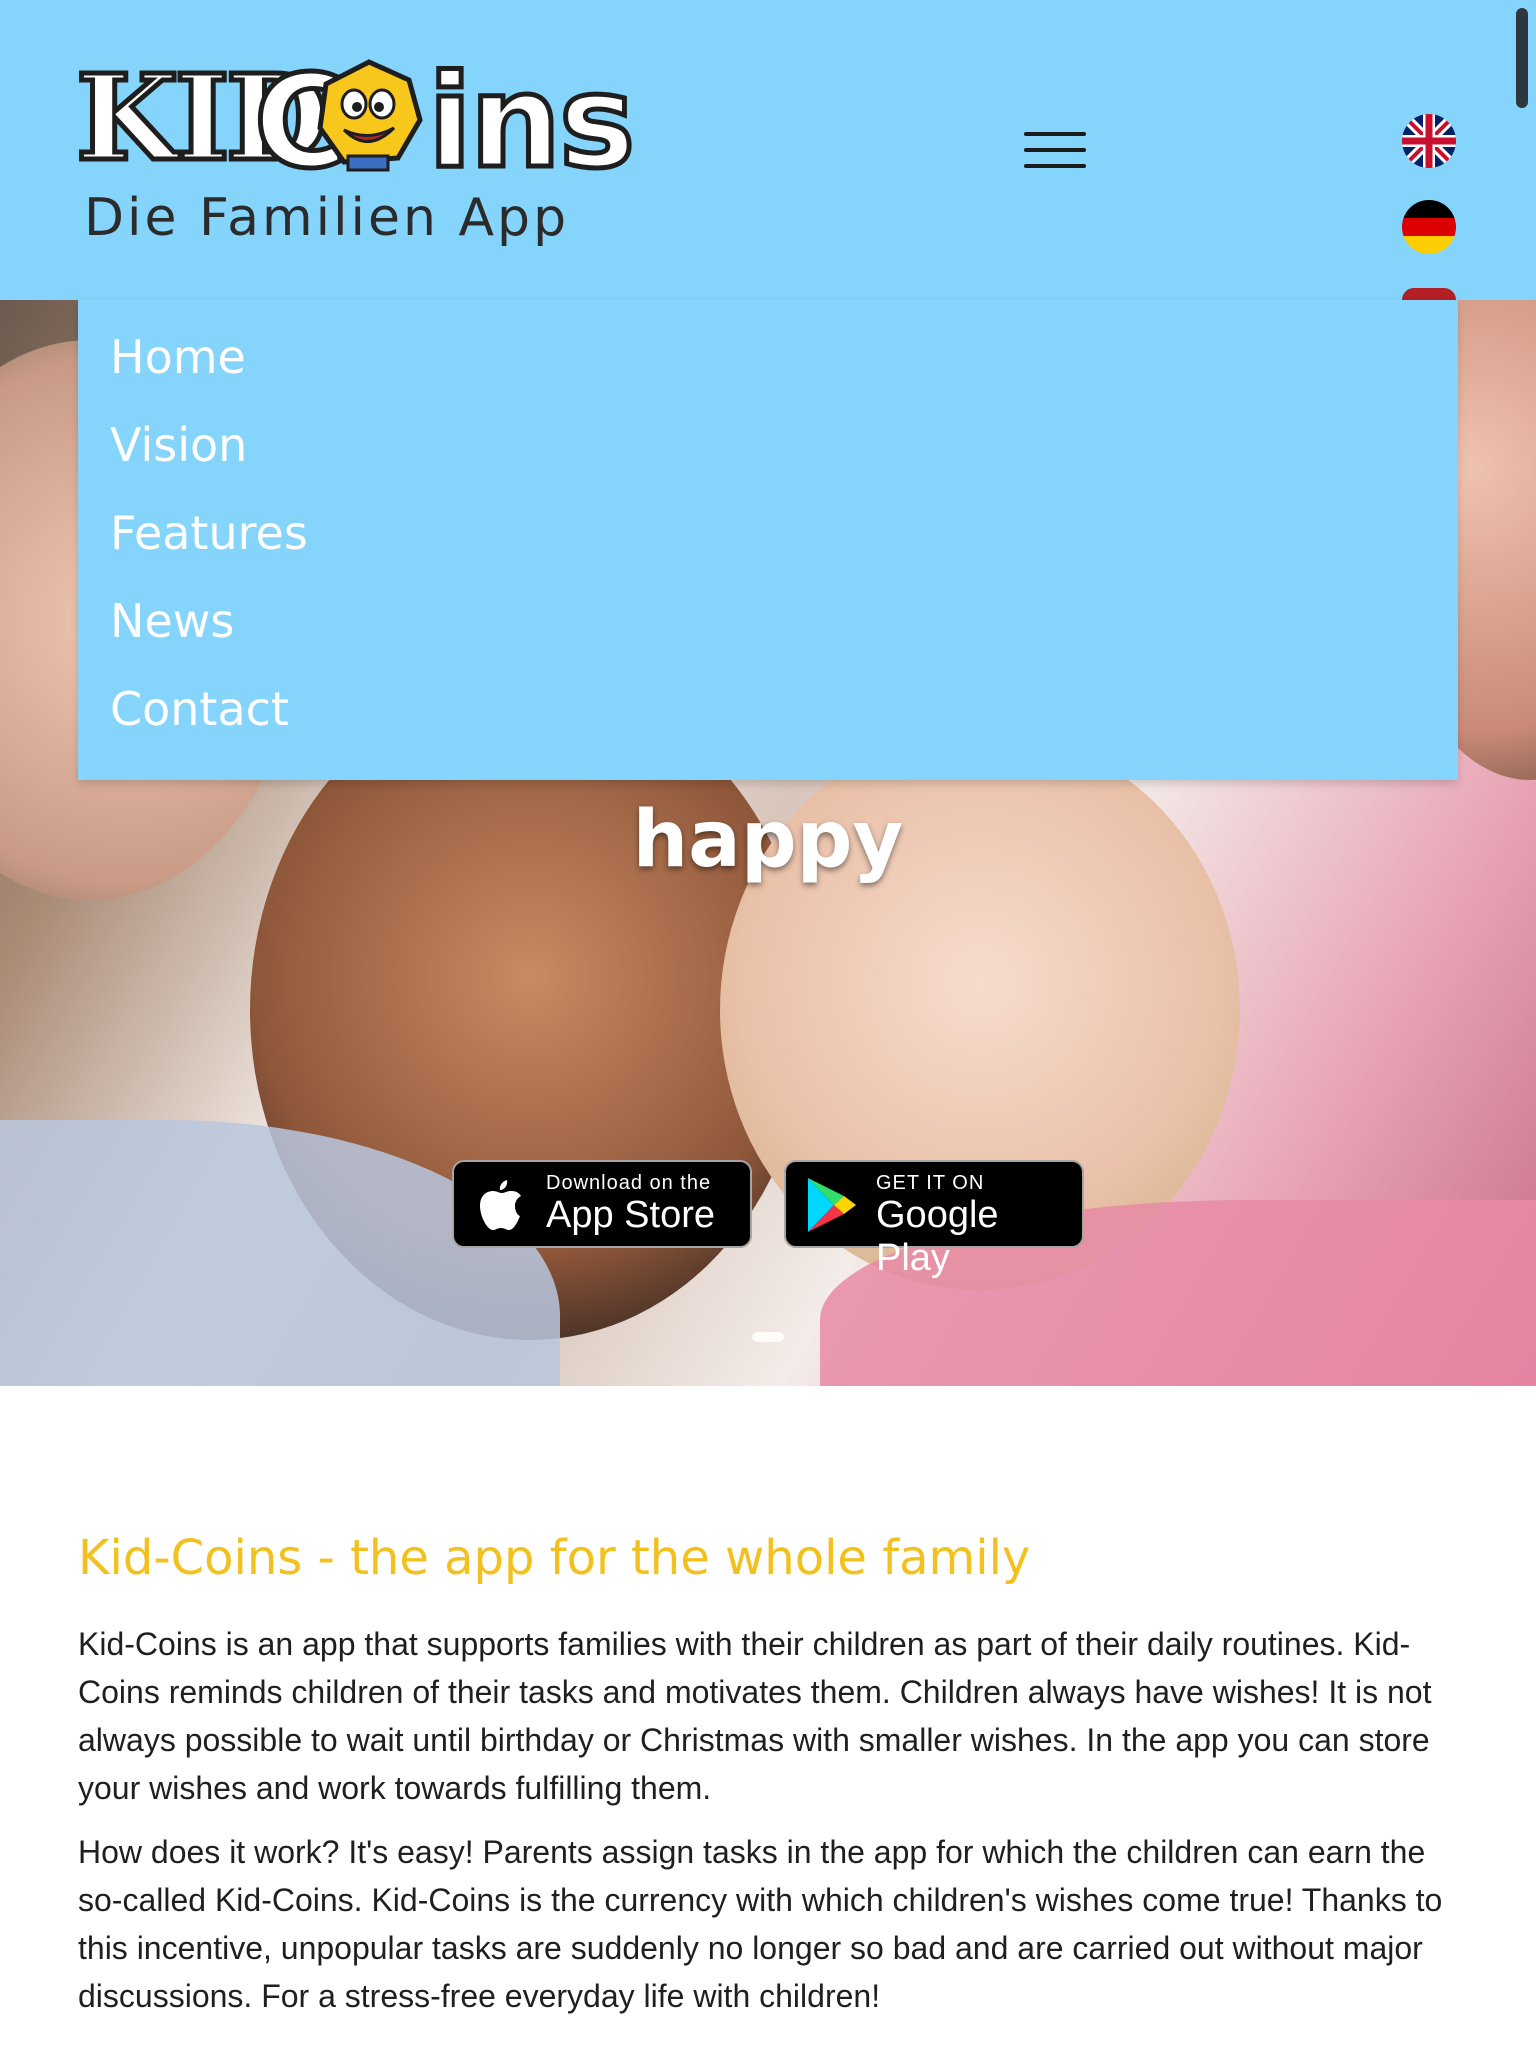 This screenshot has height=2048, width=1536. I want to click on google-play-small-text: GET IT ON, so click(930, 1183).